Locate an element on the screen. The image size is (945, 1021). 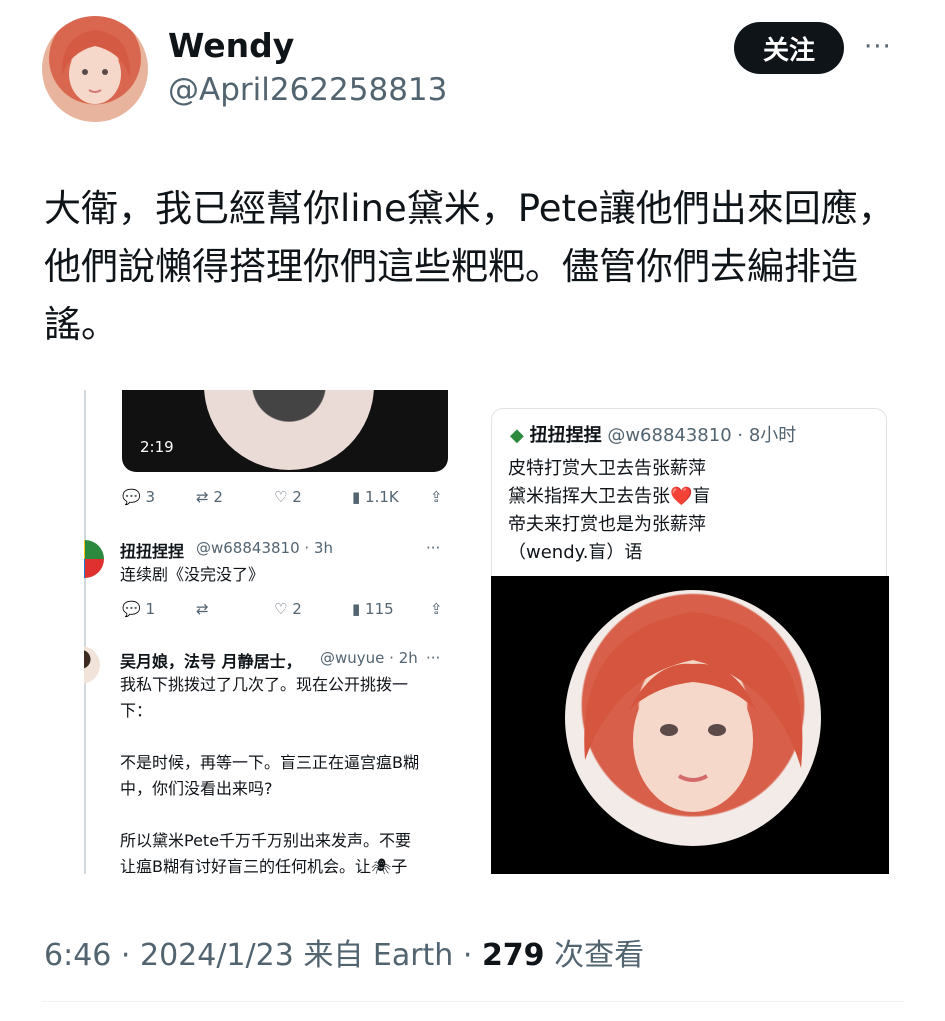
author-handle: @April262258813 is located at coordinates (307, 90).